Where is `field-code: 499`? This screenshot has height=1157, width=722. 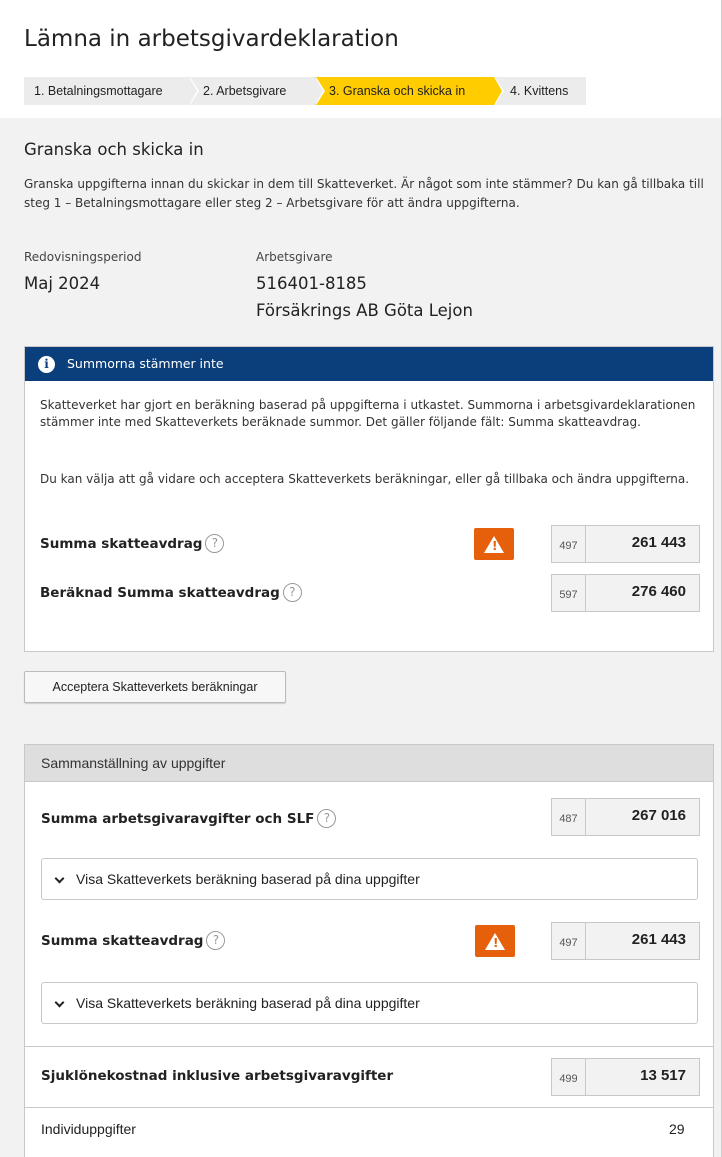
field-code: 499 is located at coordinates (569, 1077).